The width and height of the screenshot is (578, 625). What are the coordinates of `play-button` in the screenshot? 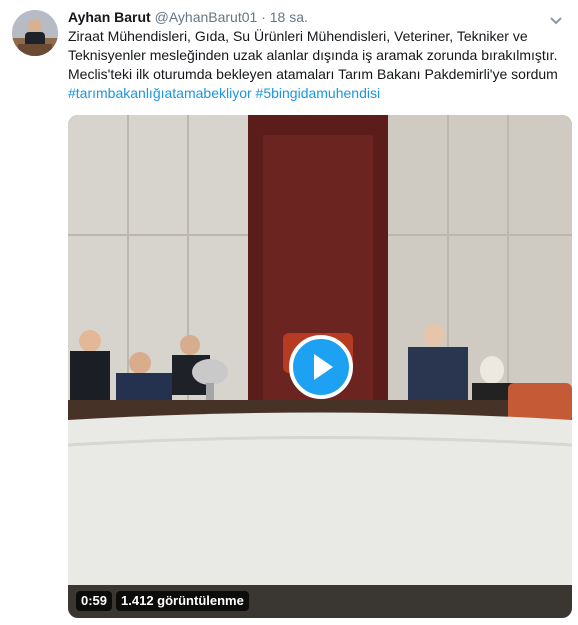 It's located at (321, 367).